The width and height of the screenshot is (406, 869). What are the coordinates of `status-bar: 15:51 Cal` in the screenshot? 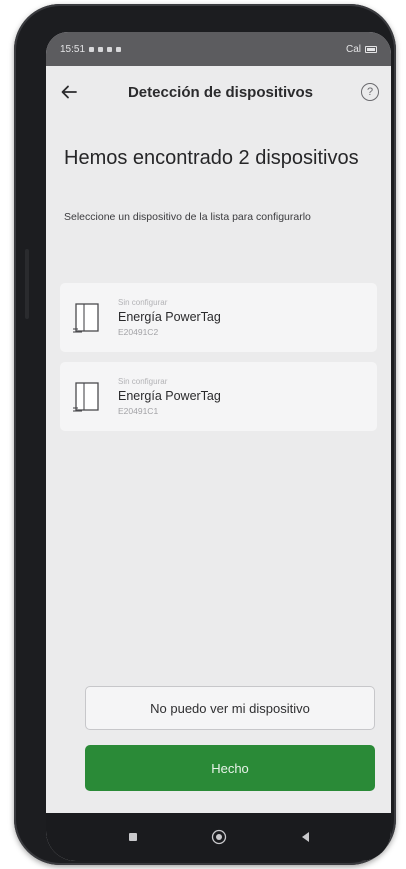 It's located at (218, 49).